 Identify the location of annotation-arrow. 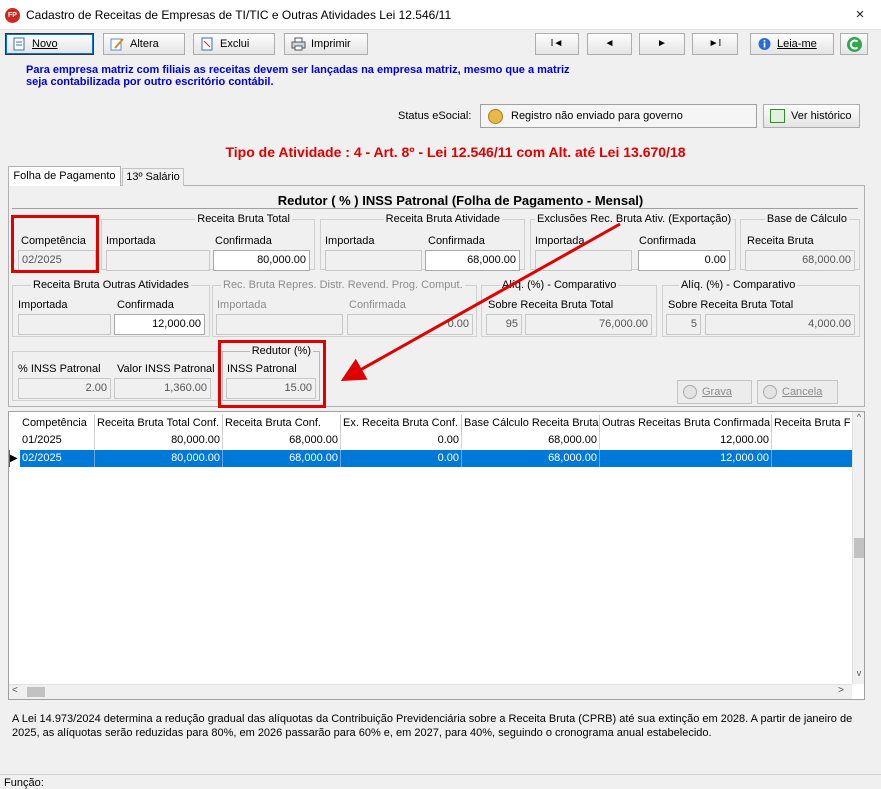
(480, 301).